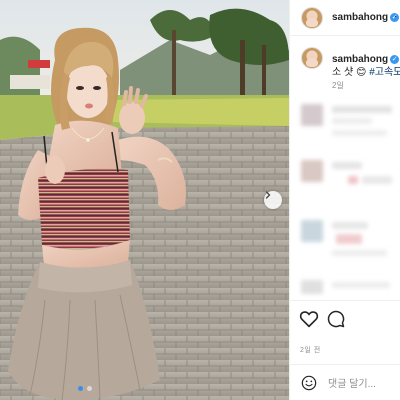 The width and height of the screenshot is (400, 400). Describe the element at coordinates (395, 16) in the screenshot. I see `more-dots-icon: ·` at that location.